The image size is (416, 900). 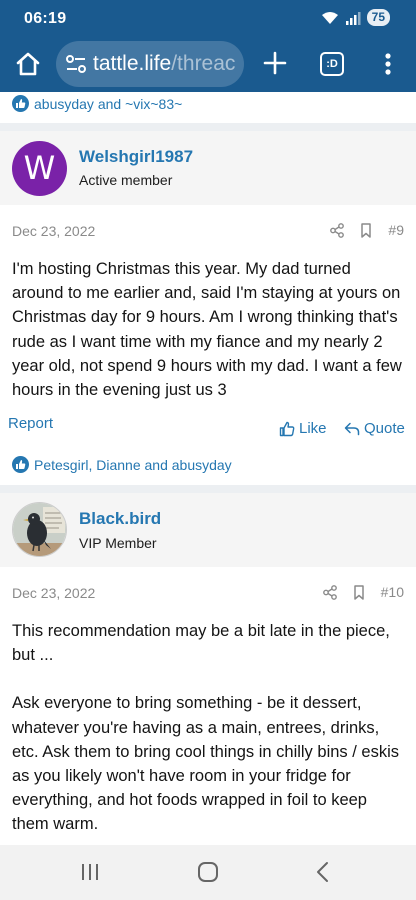 I want to click on avatar: W, so click(x=39, y=168).